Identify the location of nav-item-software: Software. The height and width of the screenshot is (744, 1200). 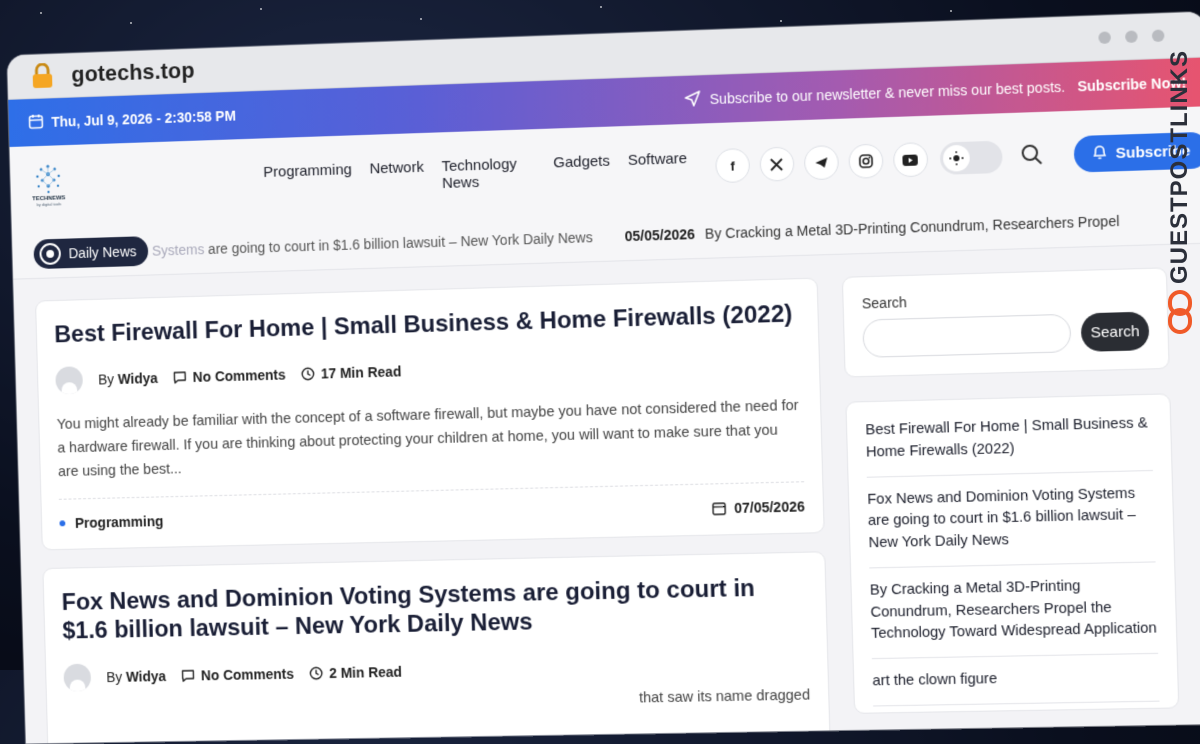
(658, 168).